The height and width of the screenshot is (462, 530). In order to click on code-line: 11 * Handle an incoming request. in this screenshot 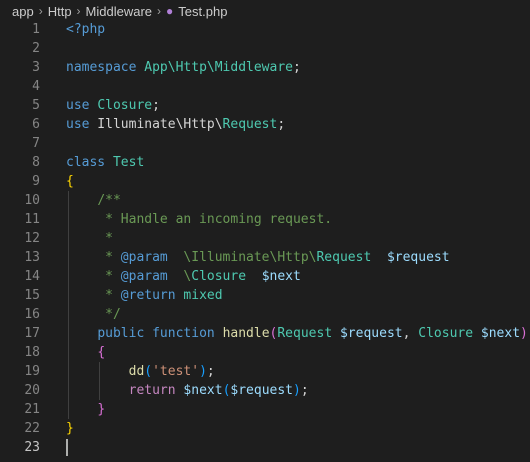, I will do `click(265, 219)`.